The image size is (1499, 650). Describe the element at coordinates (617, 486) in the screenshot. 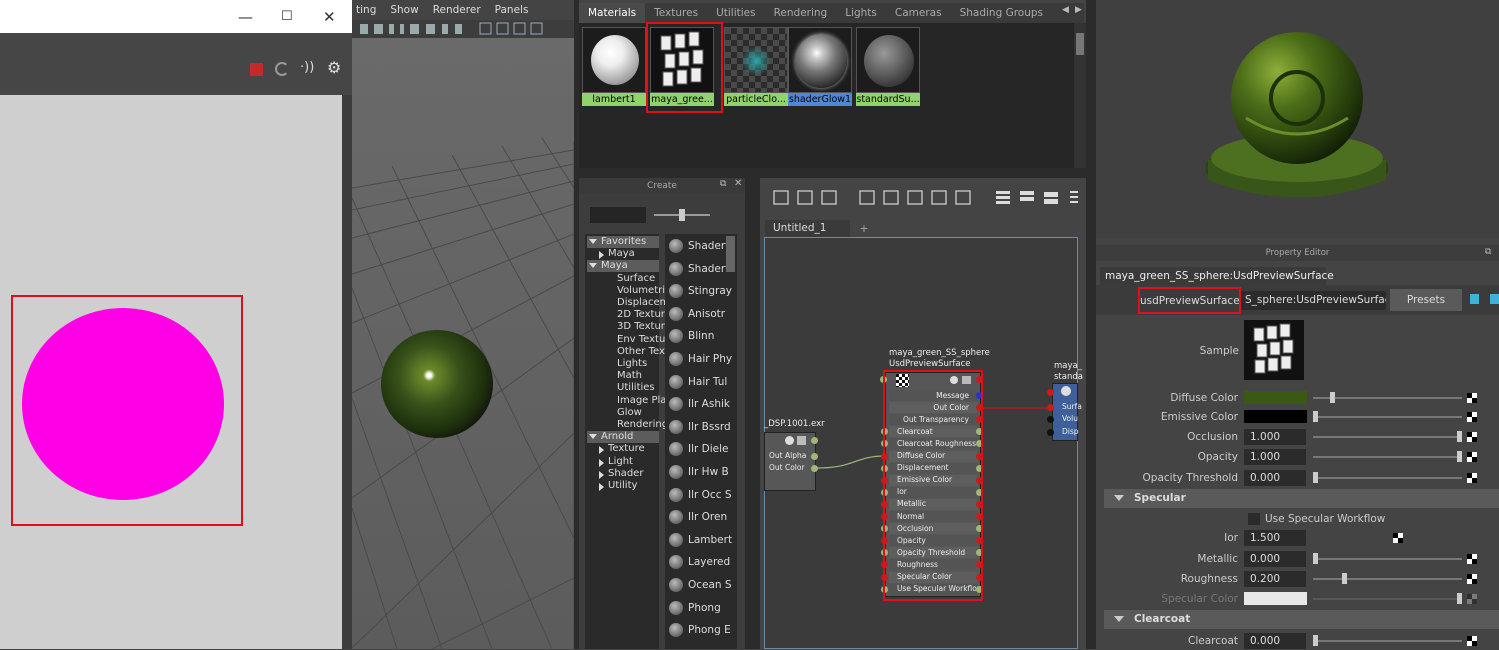

I see `tree-item: Utility` at that location.